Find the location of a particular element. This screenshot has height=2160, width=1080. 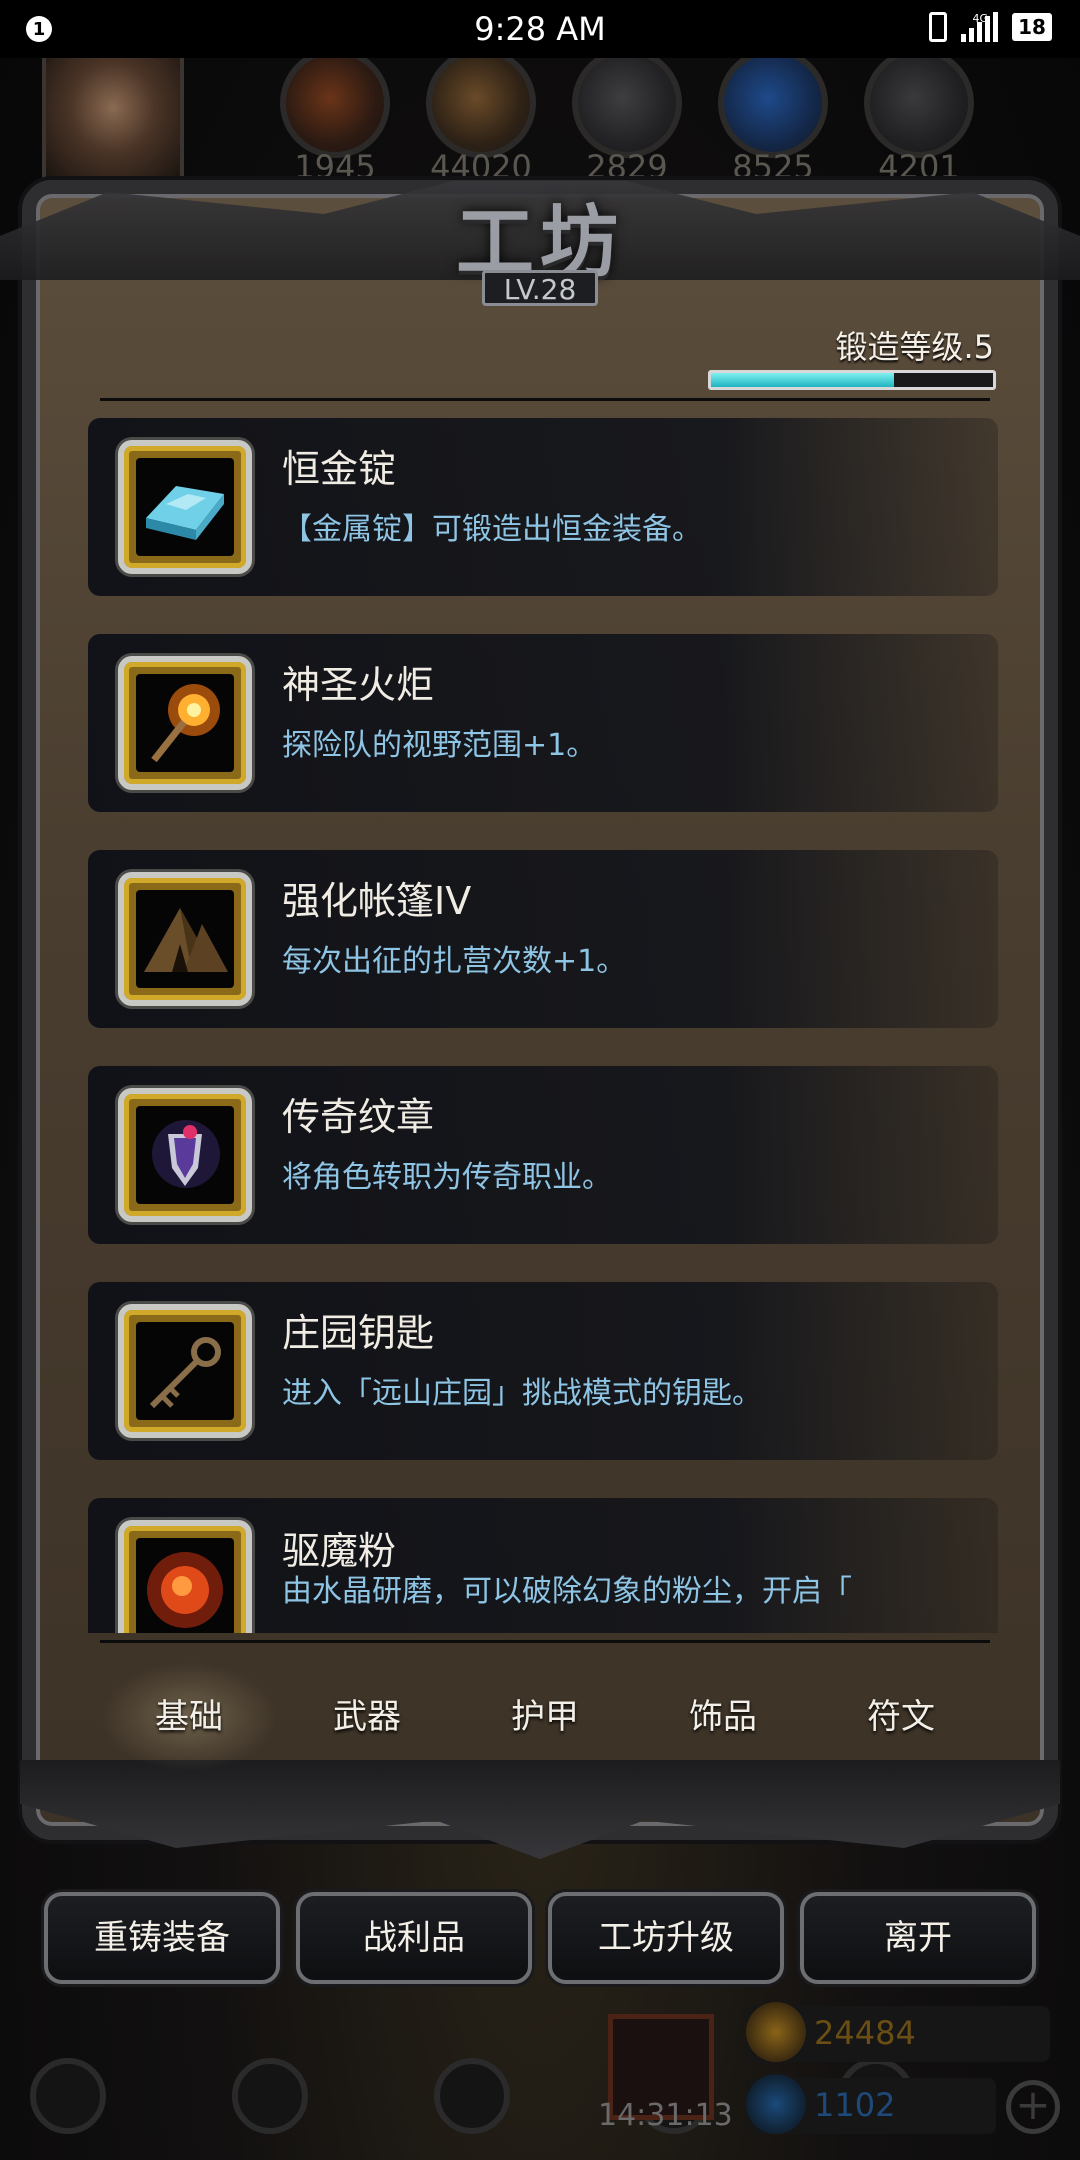

item-description: 将角色转职为传奇职业。 is located at coordinates (447, 1177).